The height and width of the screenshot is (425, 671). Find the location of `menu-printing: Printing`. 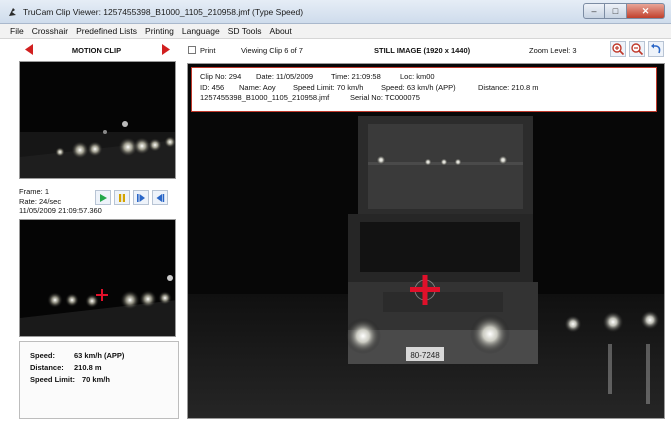

menu-printing: Printing is located at coordinates (159, 31).